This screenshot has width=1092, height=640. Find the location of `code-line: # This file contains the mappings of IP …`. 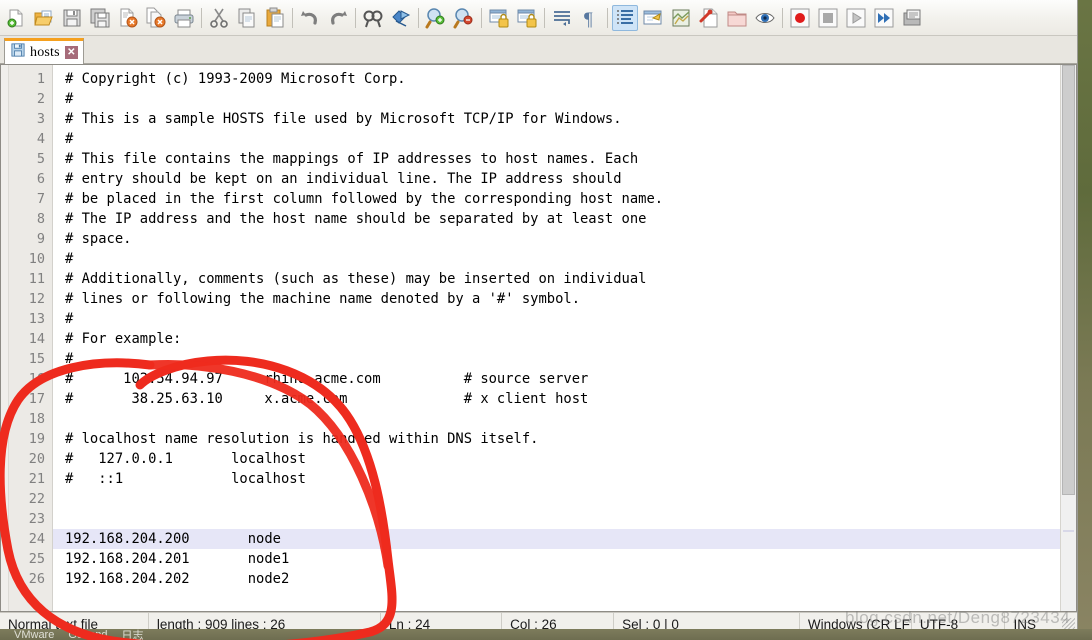

code-line: # This file contains the mappings of IP … is located at coordinates (562, 159).